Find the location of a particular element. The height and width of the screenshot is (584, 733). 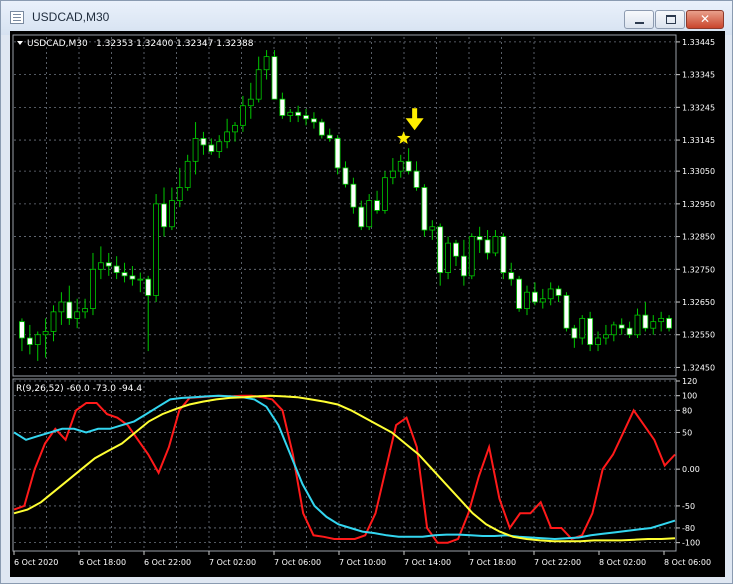

price-tick-label: 1.33245 is located at coordinates (698, 107).